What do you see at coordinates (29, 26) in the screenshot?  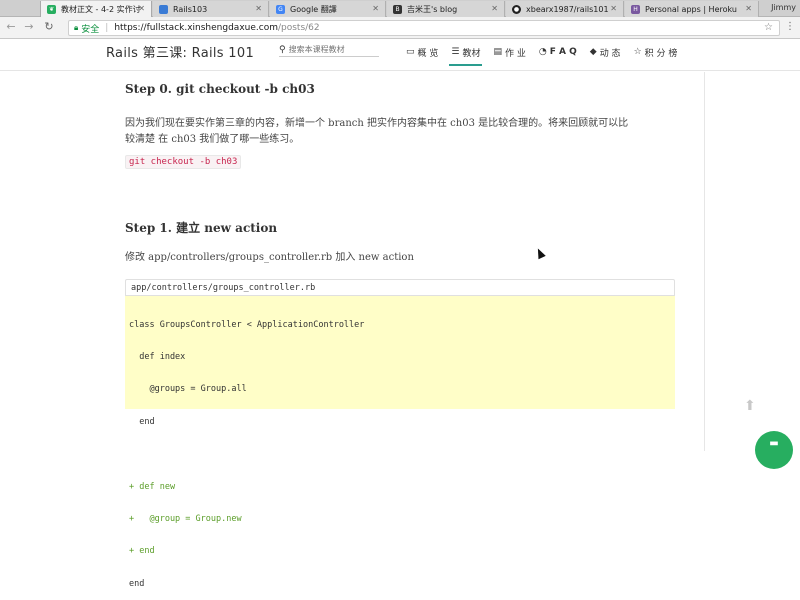 I see `forward-arrow-icon: →` at bounding box center [29, 26].